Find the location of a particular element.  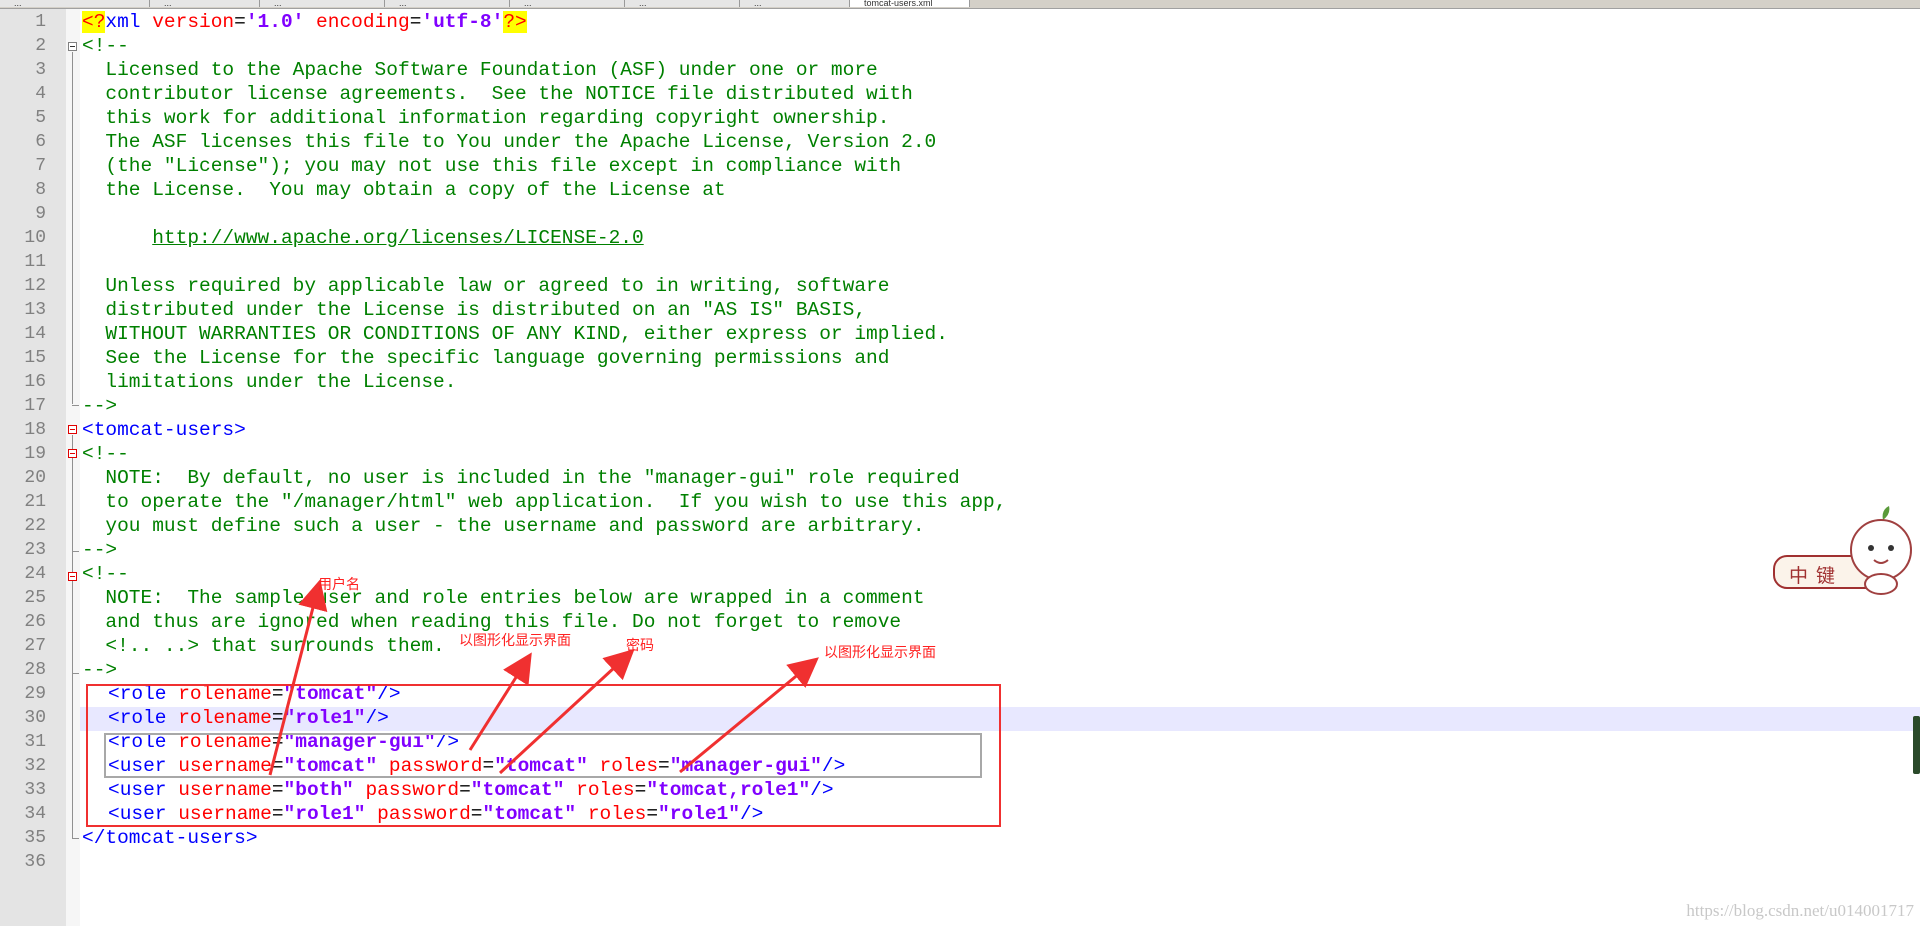

annotation-arrows is located at coordinates (543, 677).